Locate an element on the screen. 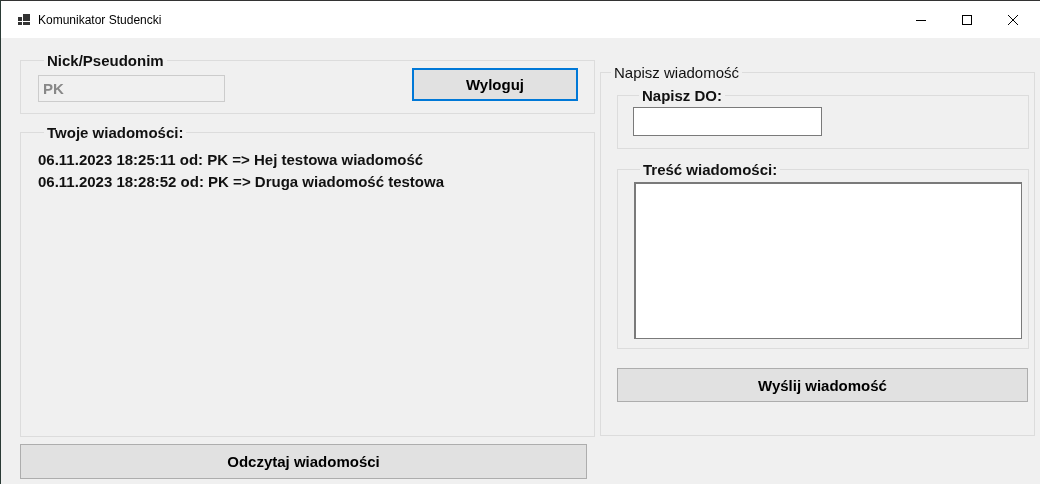  message-line: 06.11.2023 18:28:52 od: PK => Druga wiadomość testowa is located at coordinates (241, 182).